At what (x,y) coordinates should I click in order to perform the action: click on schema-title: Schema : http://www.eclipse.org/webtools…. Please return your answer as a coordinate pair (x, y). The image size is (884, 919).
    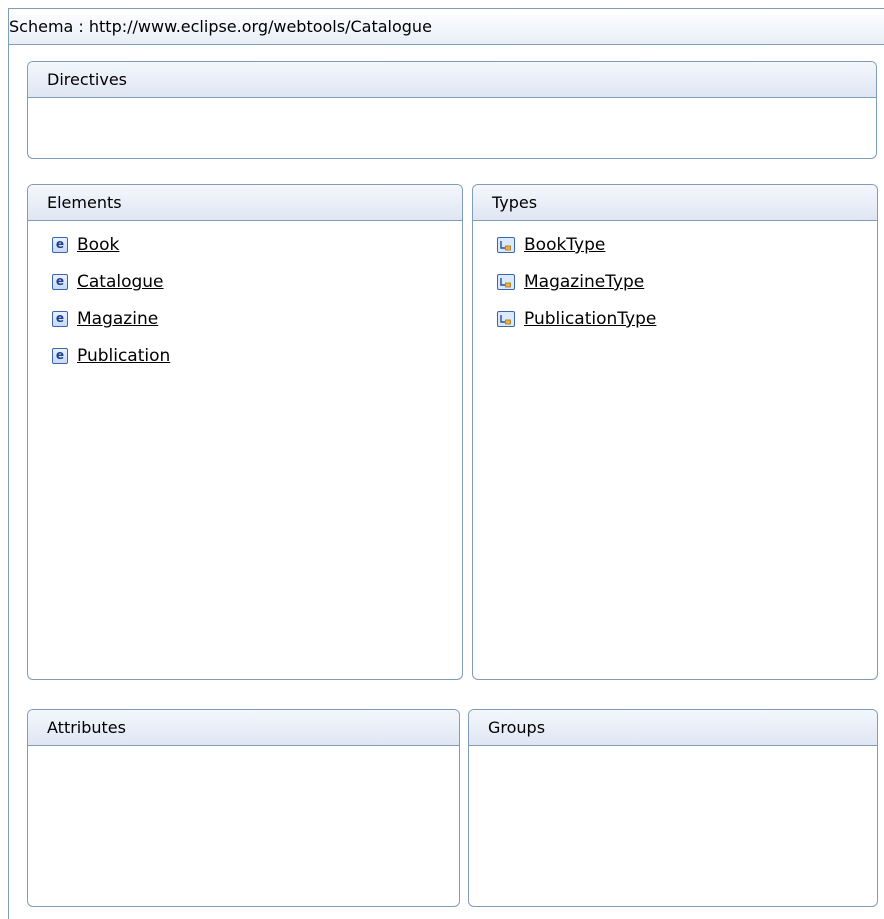
    Looking at the image, I should click on (220, 26).